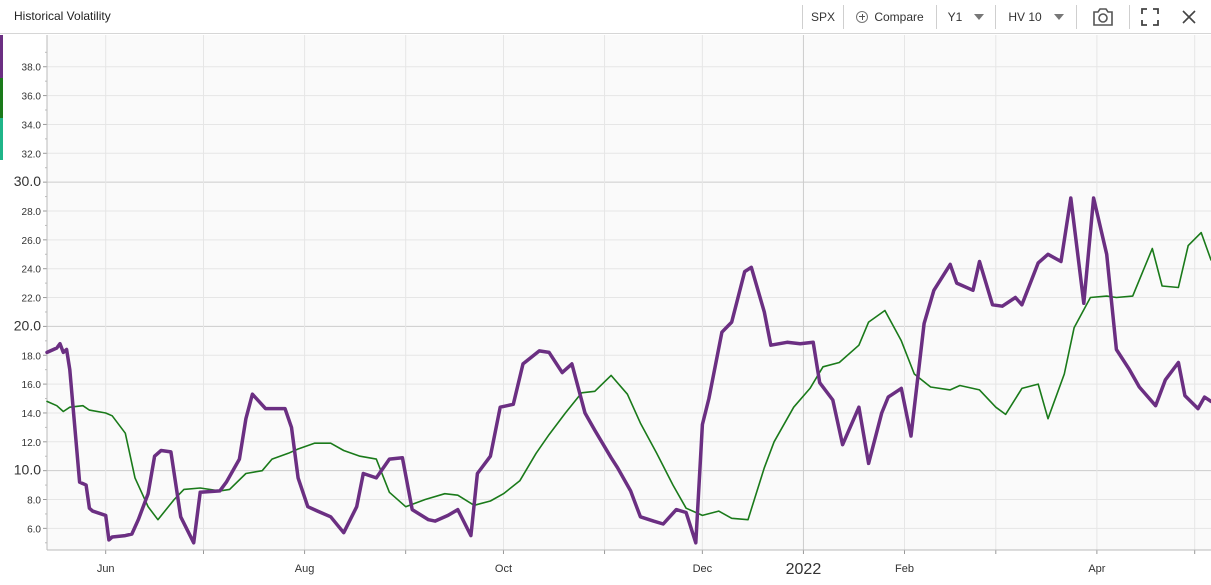 Image resolution: width=1211 pixels, height=585 pixels. Describe the element at coordinates (32, 241) in the screenshot. I see `y-tick-label: 26.0` at that location.